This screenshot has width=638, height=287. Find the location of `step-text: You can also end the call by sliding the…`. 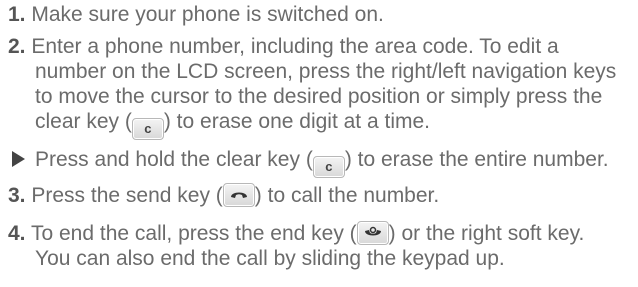

step-text: You can also end the call by sliding the… is located at coordinates (270, 258).